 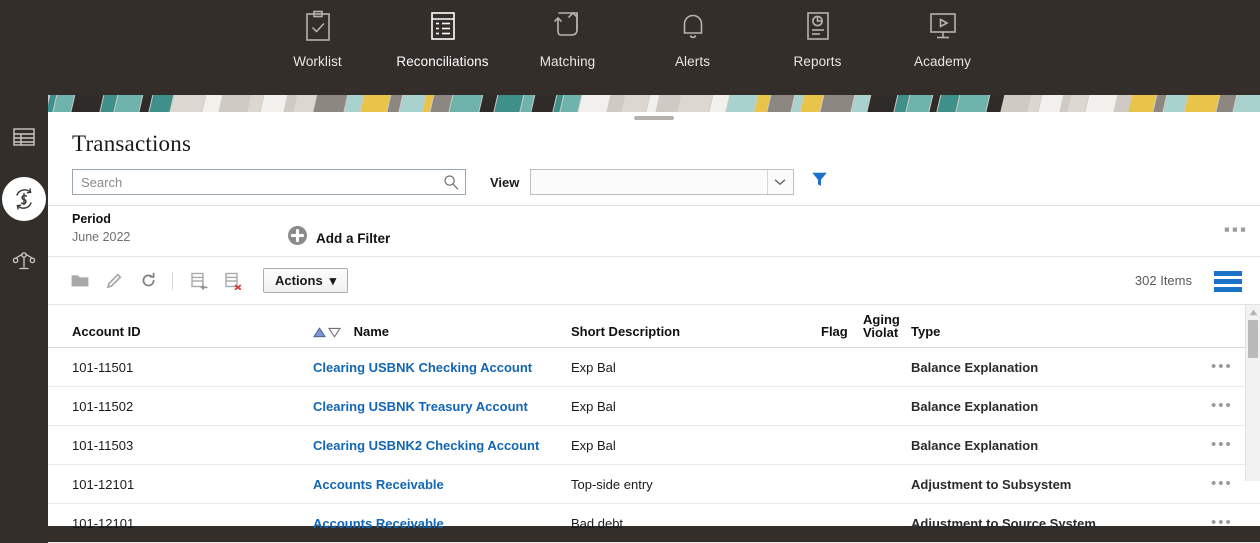 I want to click on sort-descending-icon, so click(x=334, y=332).